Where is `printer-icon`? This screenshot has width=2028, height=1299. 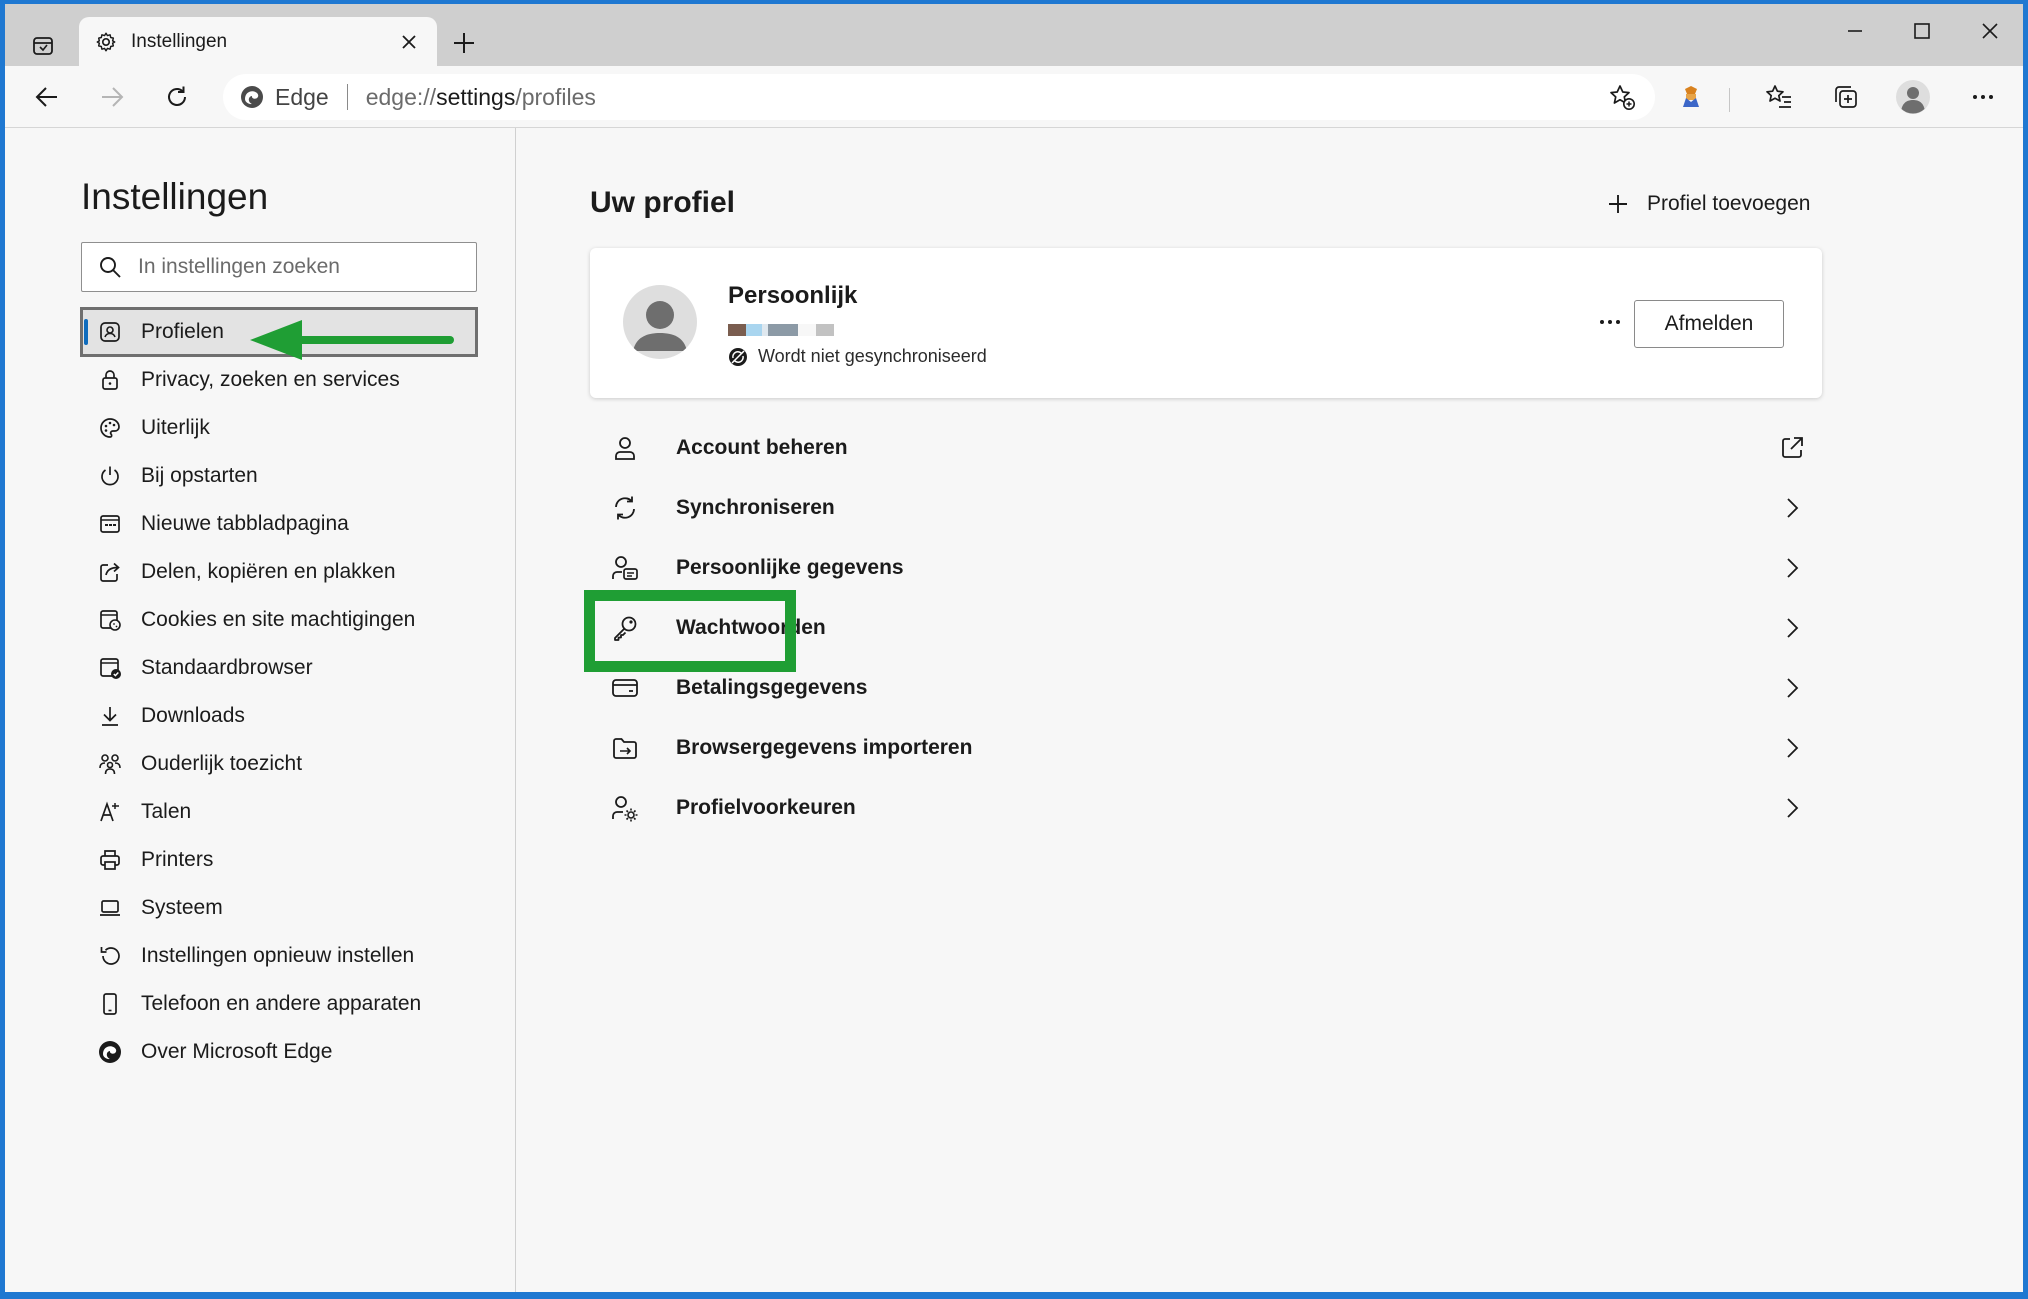
printer-icon is located at coordinates (110, 860).